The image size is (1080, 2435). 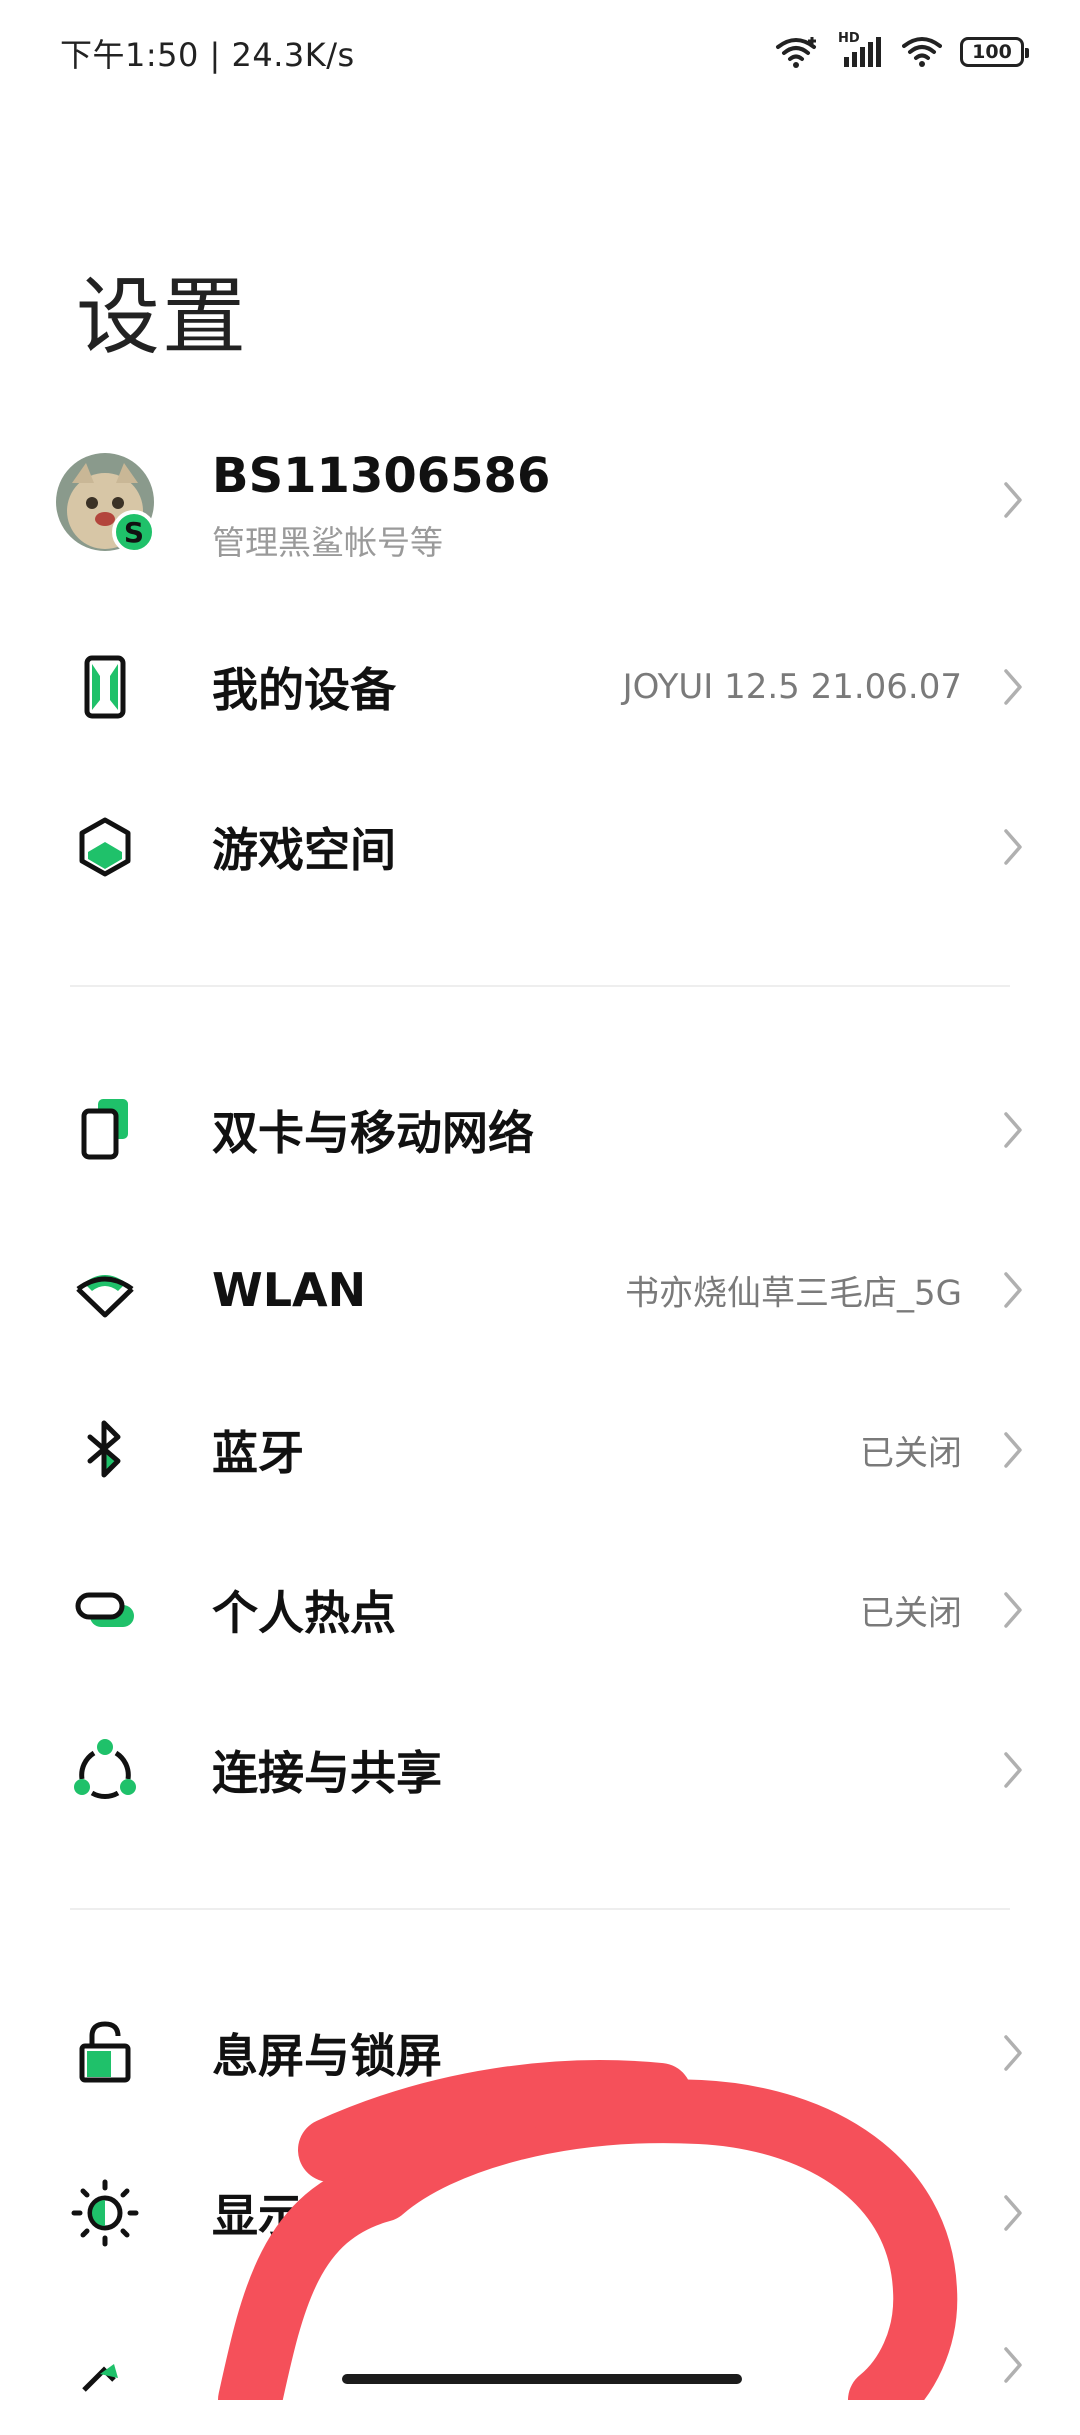 I want to click on battery-level: 100, so click(x=992, y=52).